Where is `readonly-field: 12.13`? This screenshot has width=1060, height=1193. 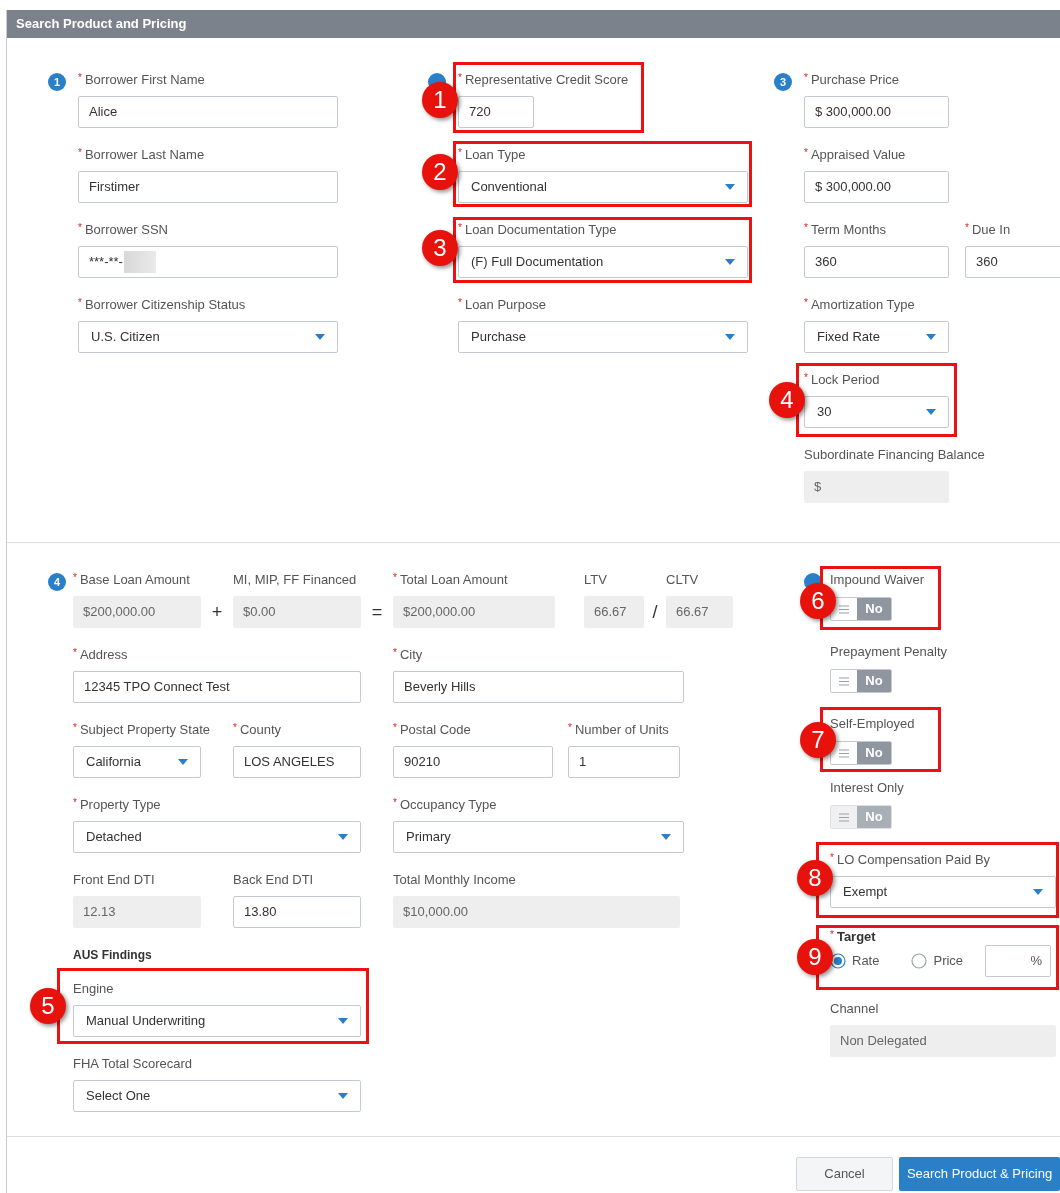
readonly-field: 12.13 is located at coordinates (137, 912).